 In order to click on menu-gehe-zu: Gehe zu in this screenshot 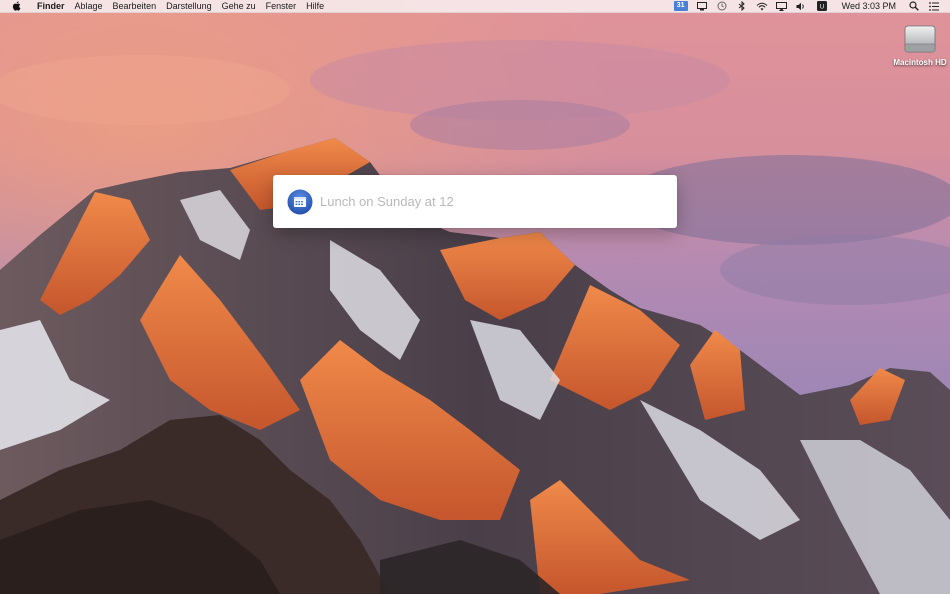, I will do `click(239, 6)`.